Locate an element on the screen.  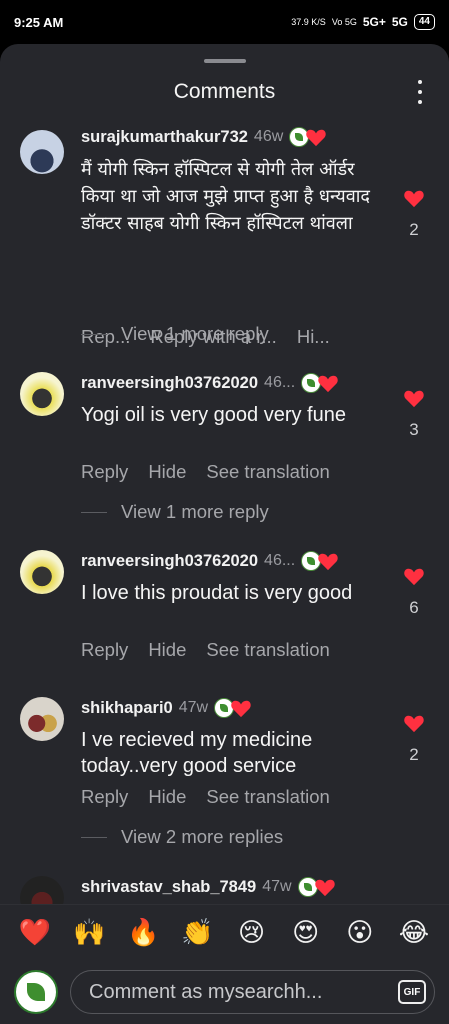
like-button: 3 is located at coordinates (414, 414).